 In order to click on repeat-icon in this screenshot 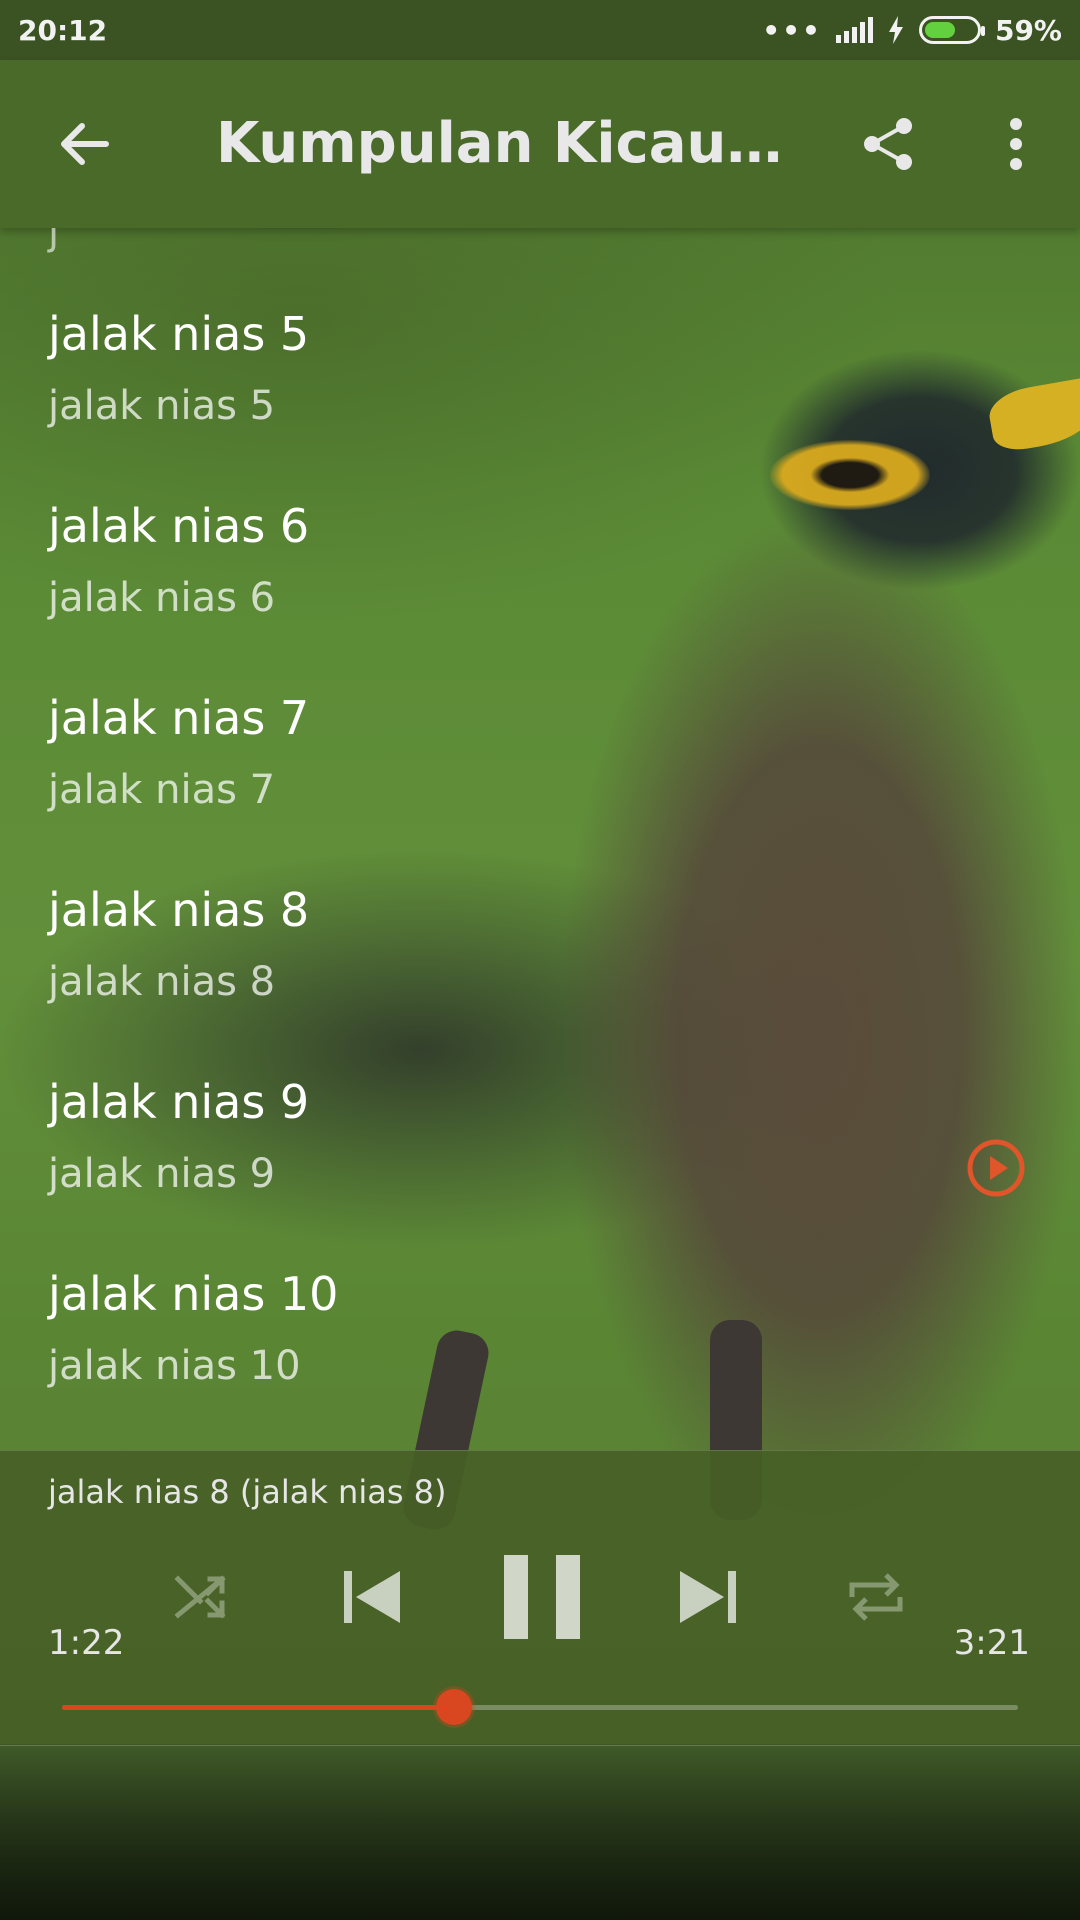, I will do `click(876, 1597)`.